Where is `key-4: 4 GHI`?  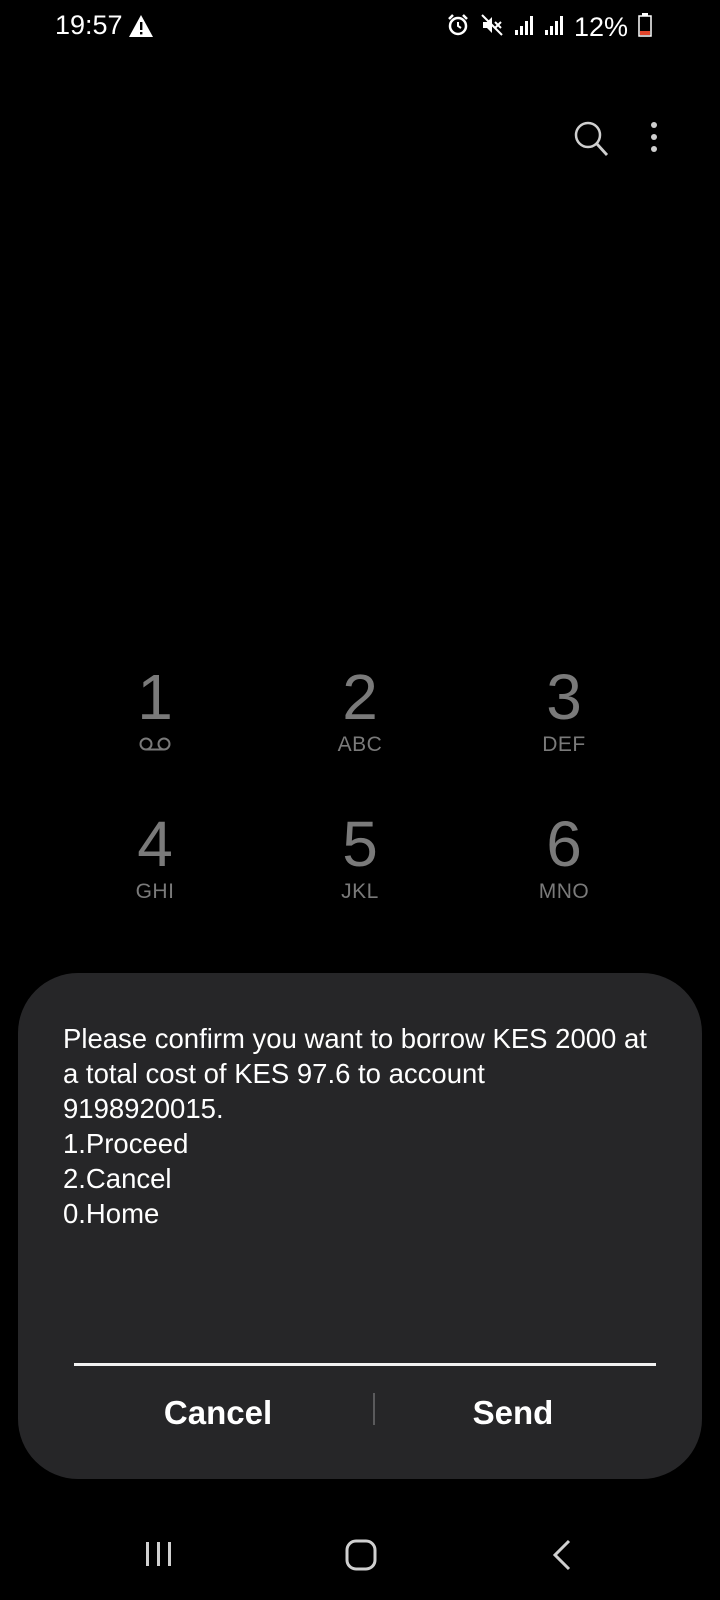
key-4: 4 GHI is located at coordinates (155, 872).